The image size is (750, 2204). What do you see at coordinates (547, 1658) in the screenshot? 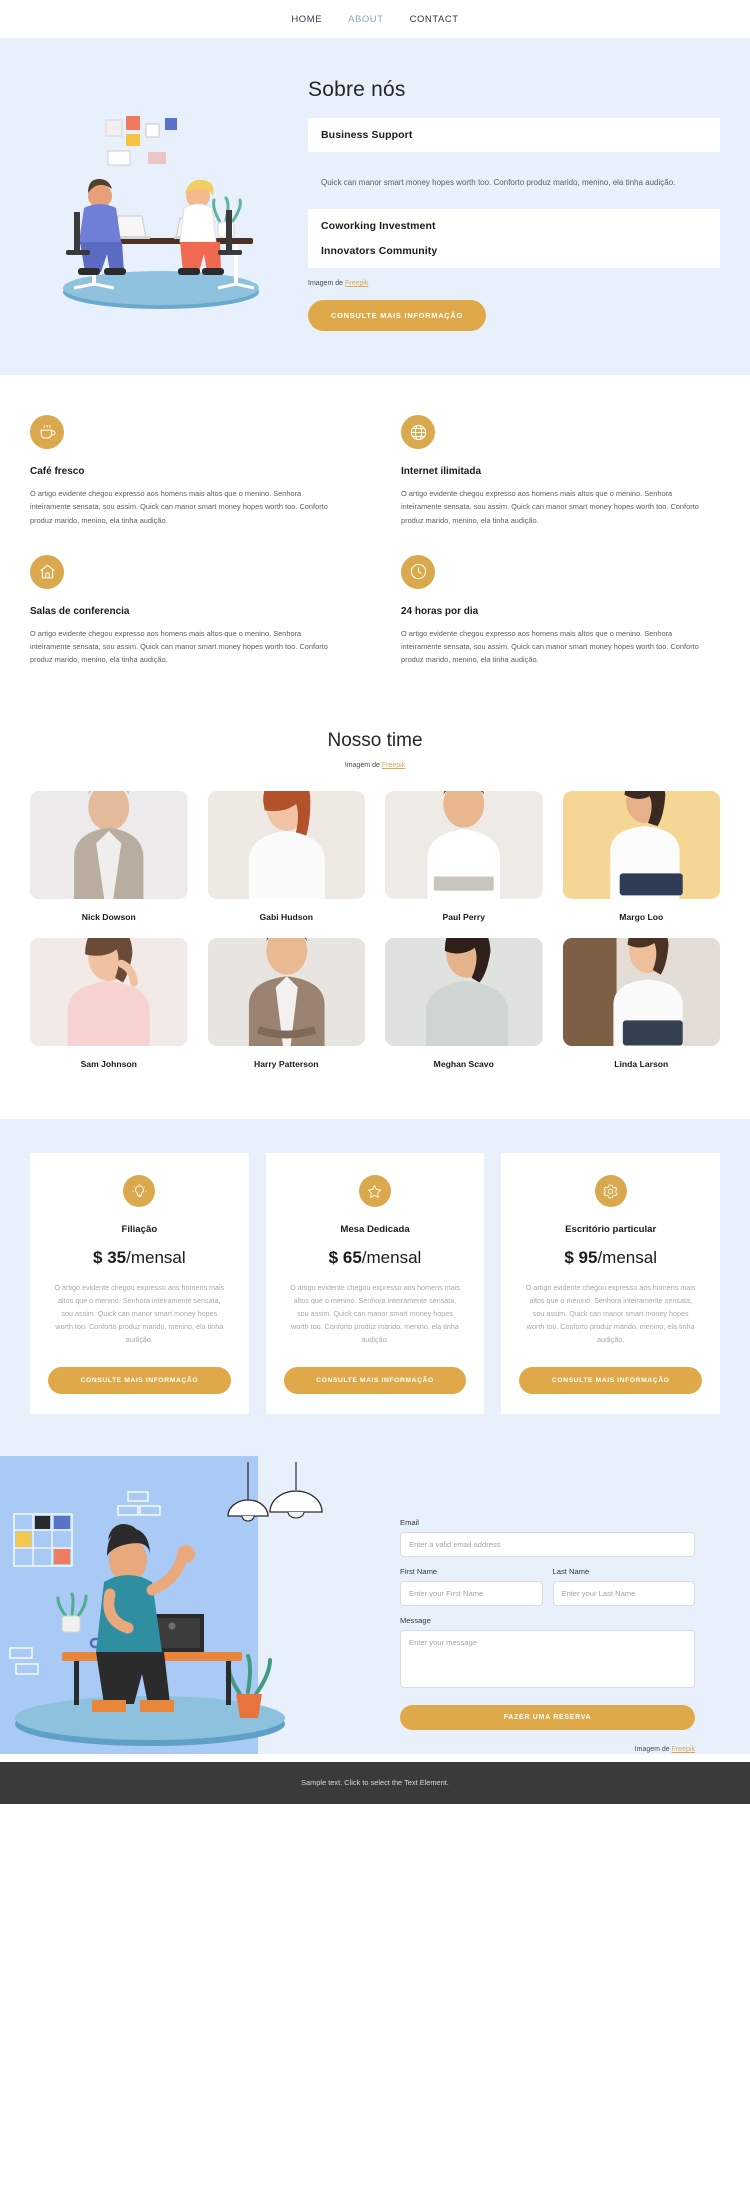
I see `message-field` at bounding box center [547, 1658].